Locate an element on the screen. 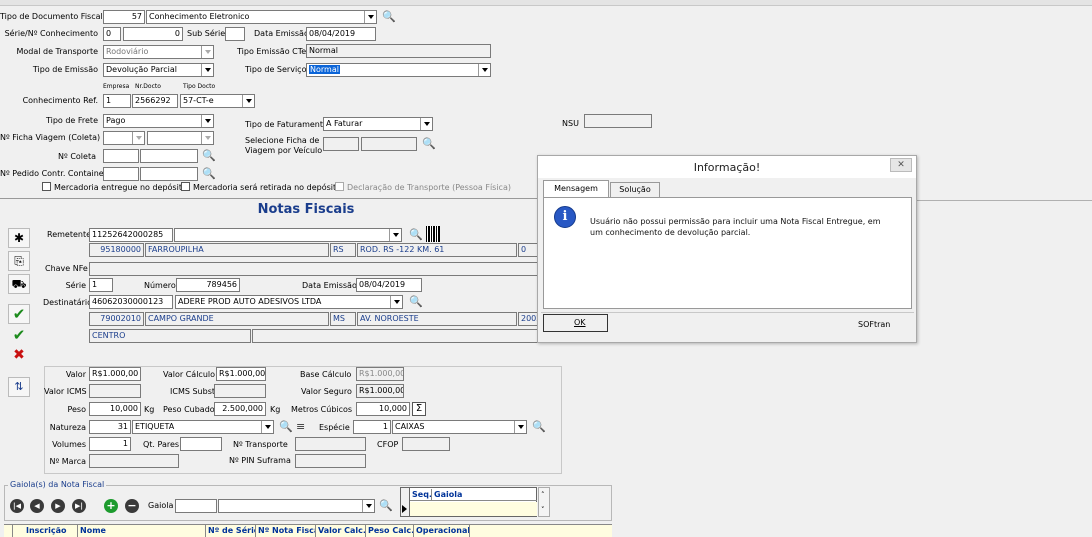  serie-input: 0 is located at coordinates (112, 34).